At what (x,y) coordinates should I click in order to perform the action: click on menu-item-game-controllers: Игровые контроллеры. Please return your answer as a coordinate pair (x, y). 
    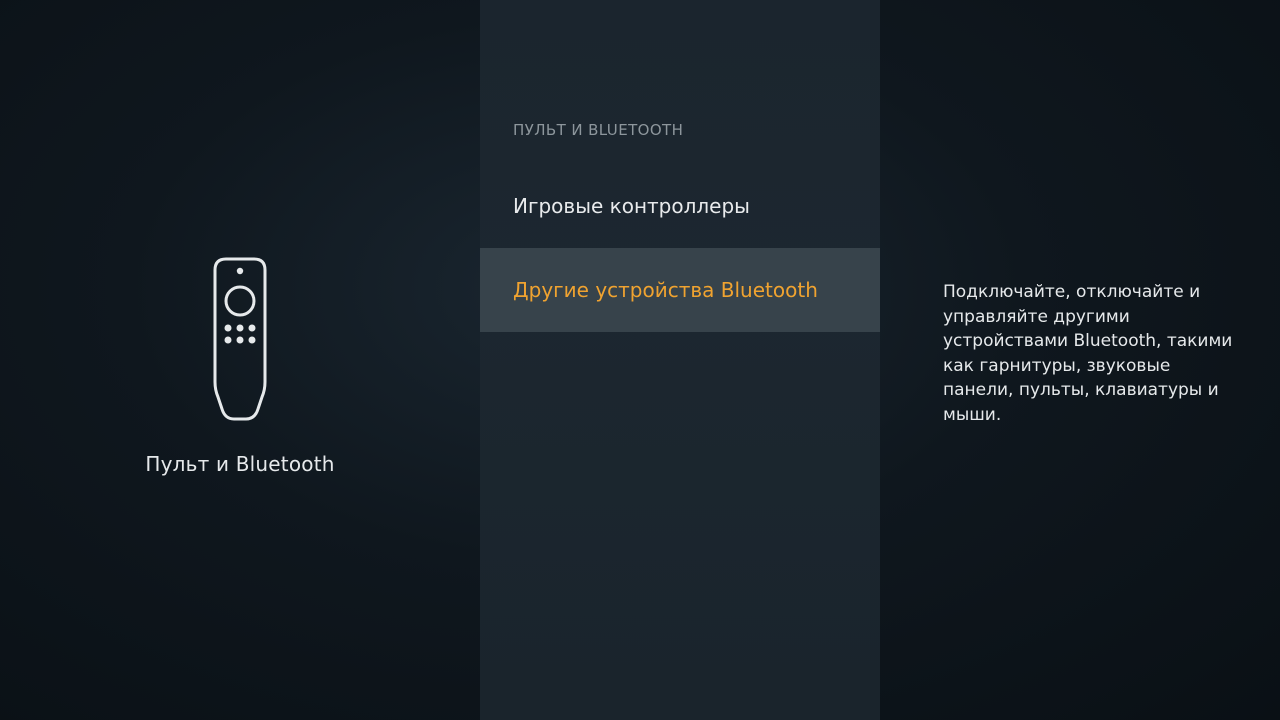
    Looking at the image, I should click on (680, 206).